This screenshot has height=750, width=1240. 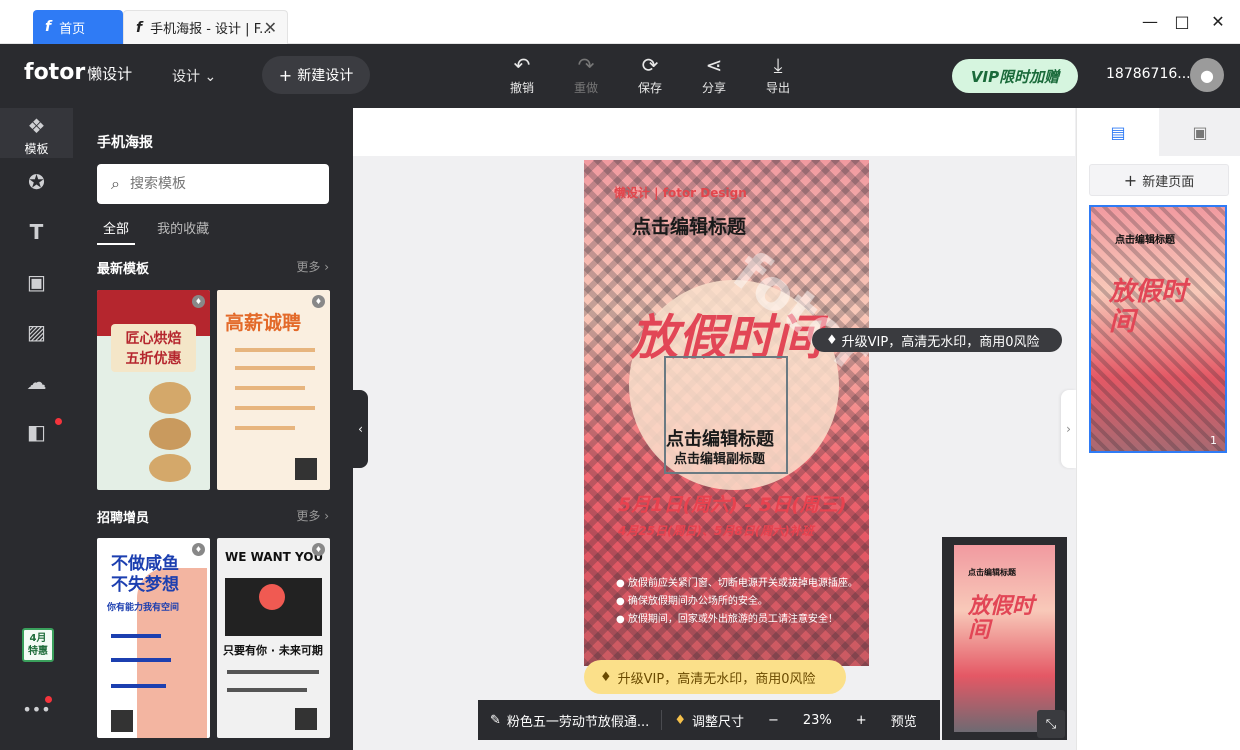 What do you see at coordinates (650, 65) in the screenshot?
I see `save-icon: ⟳` at bounding box center [650, 65].